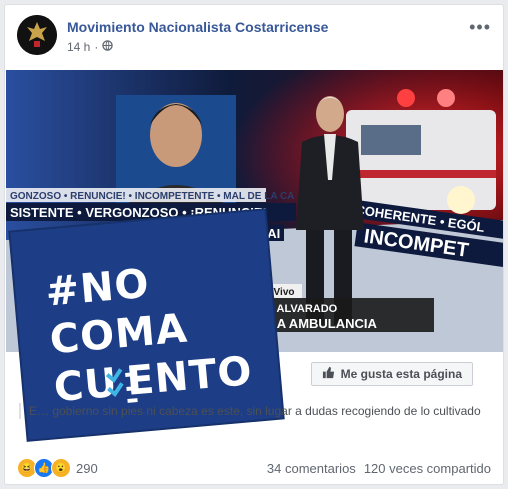 This screenshot has height=489, width=508. Describe the element at coordinates (318, 323) in the screenshot. I see `caption-line-2: UNA AMBULANCIA` at that location.